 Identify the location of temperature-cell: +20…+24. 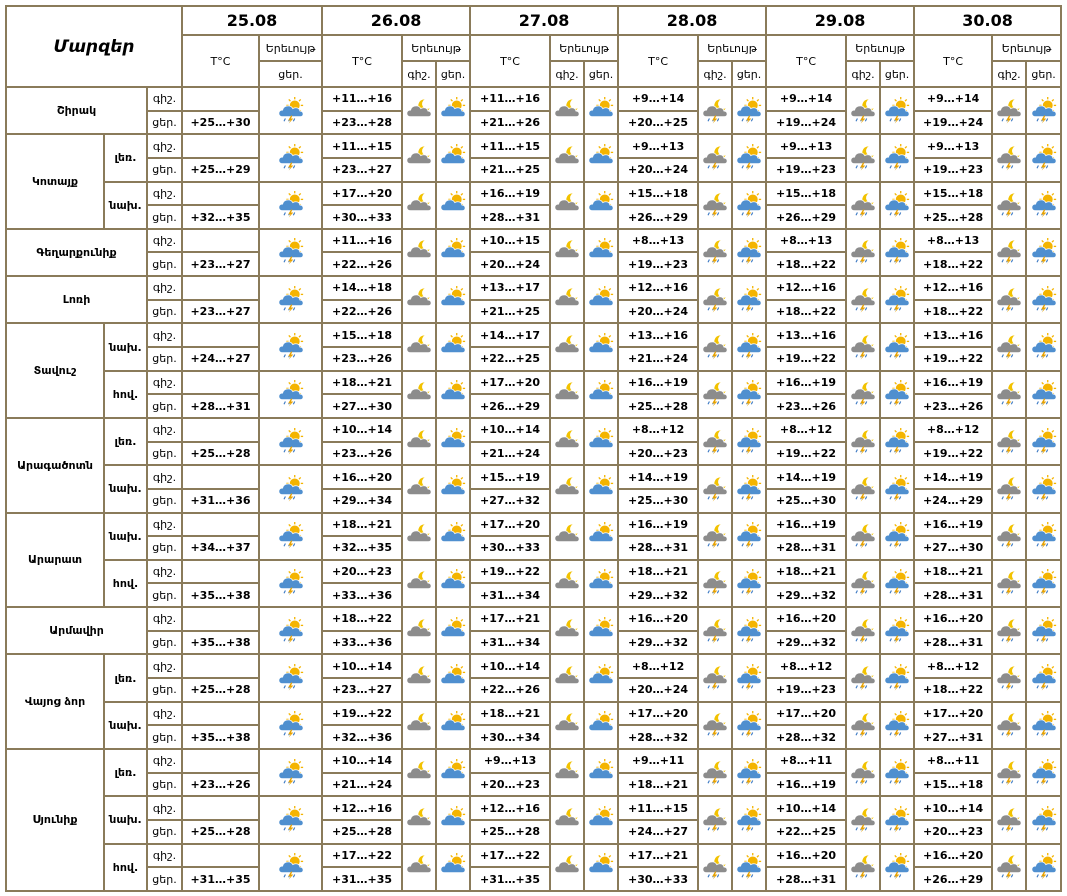
(658, 690).